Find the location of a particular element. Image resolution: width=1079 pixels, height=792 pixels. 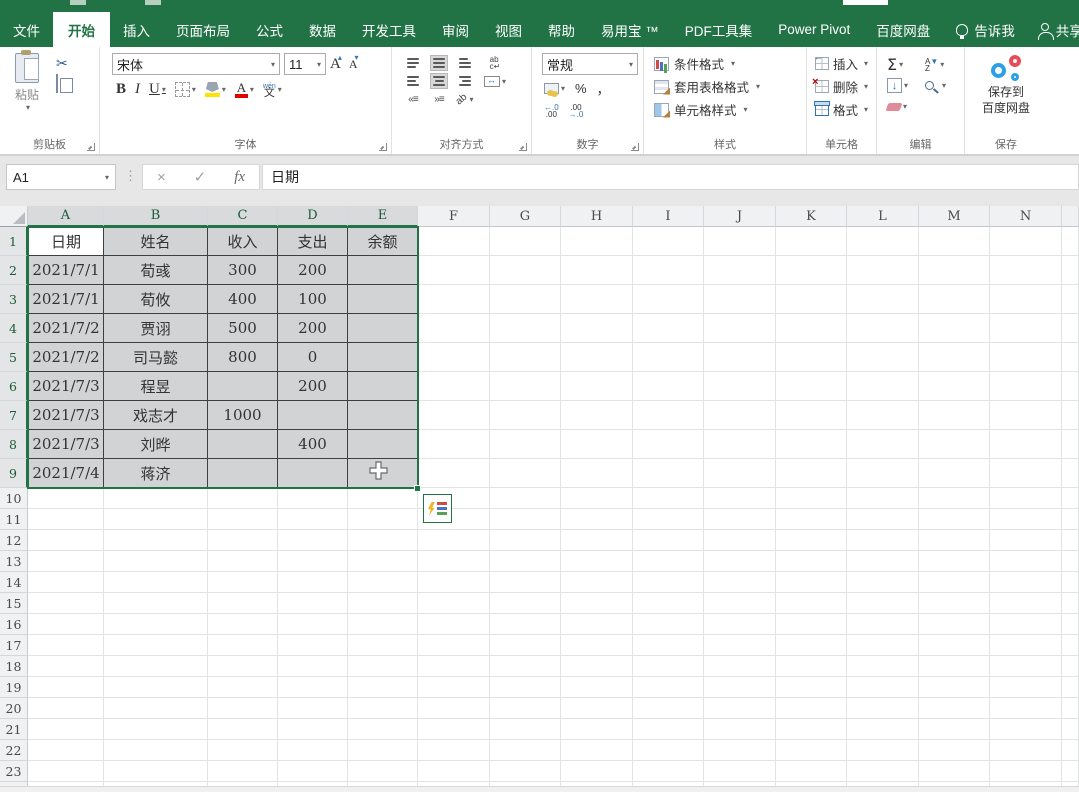

cell-D23 is located at coordinates (313, 771).